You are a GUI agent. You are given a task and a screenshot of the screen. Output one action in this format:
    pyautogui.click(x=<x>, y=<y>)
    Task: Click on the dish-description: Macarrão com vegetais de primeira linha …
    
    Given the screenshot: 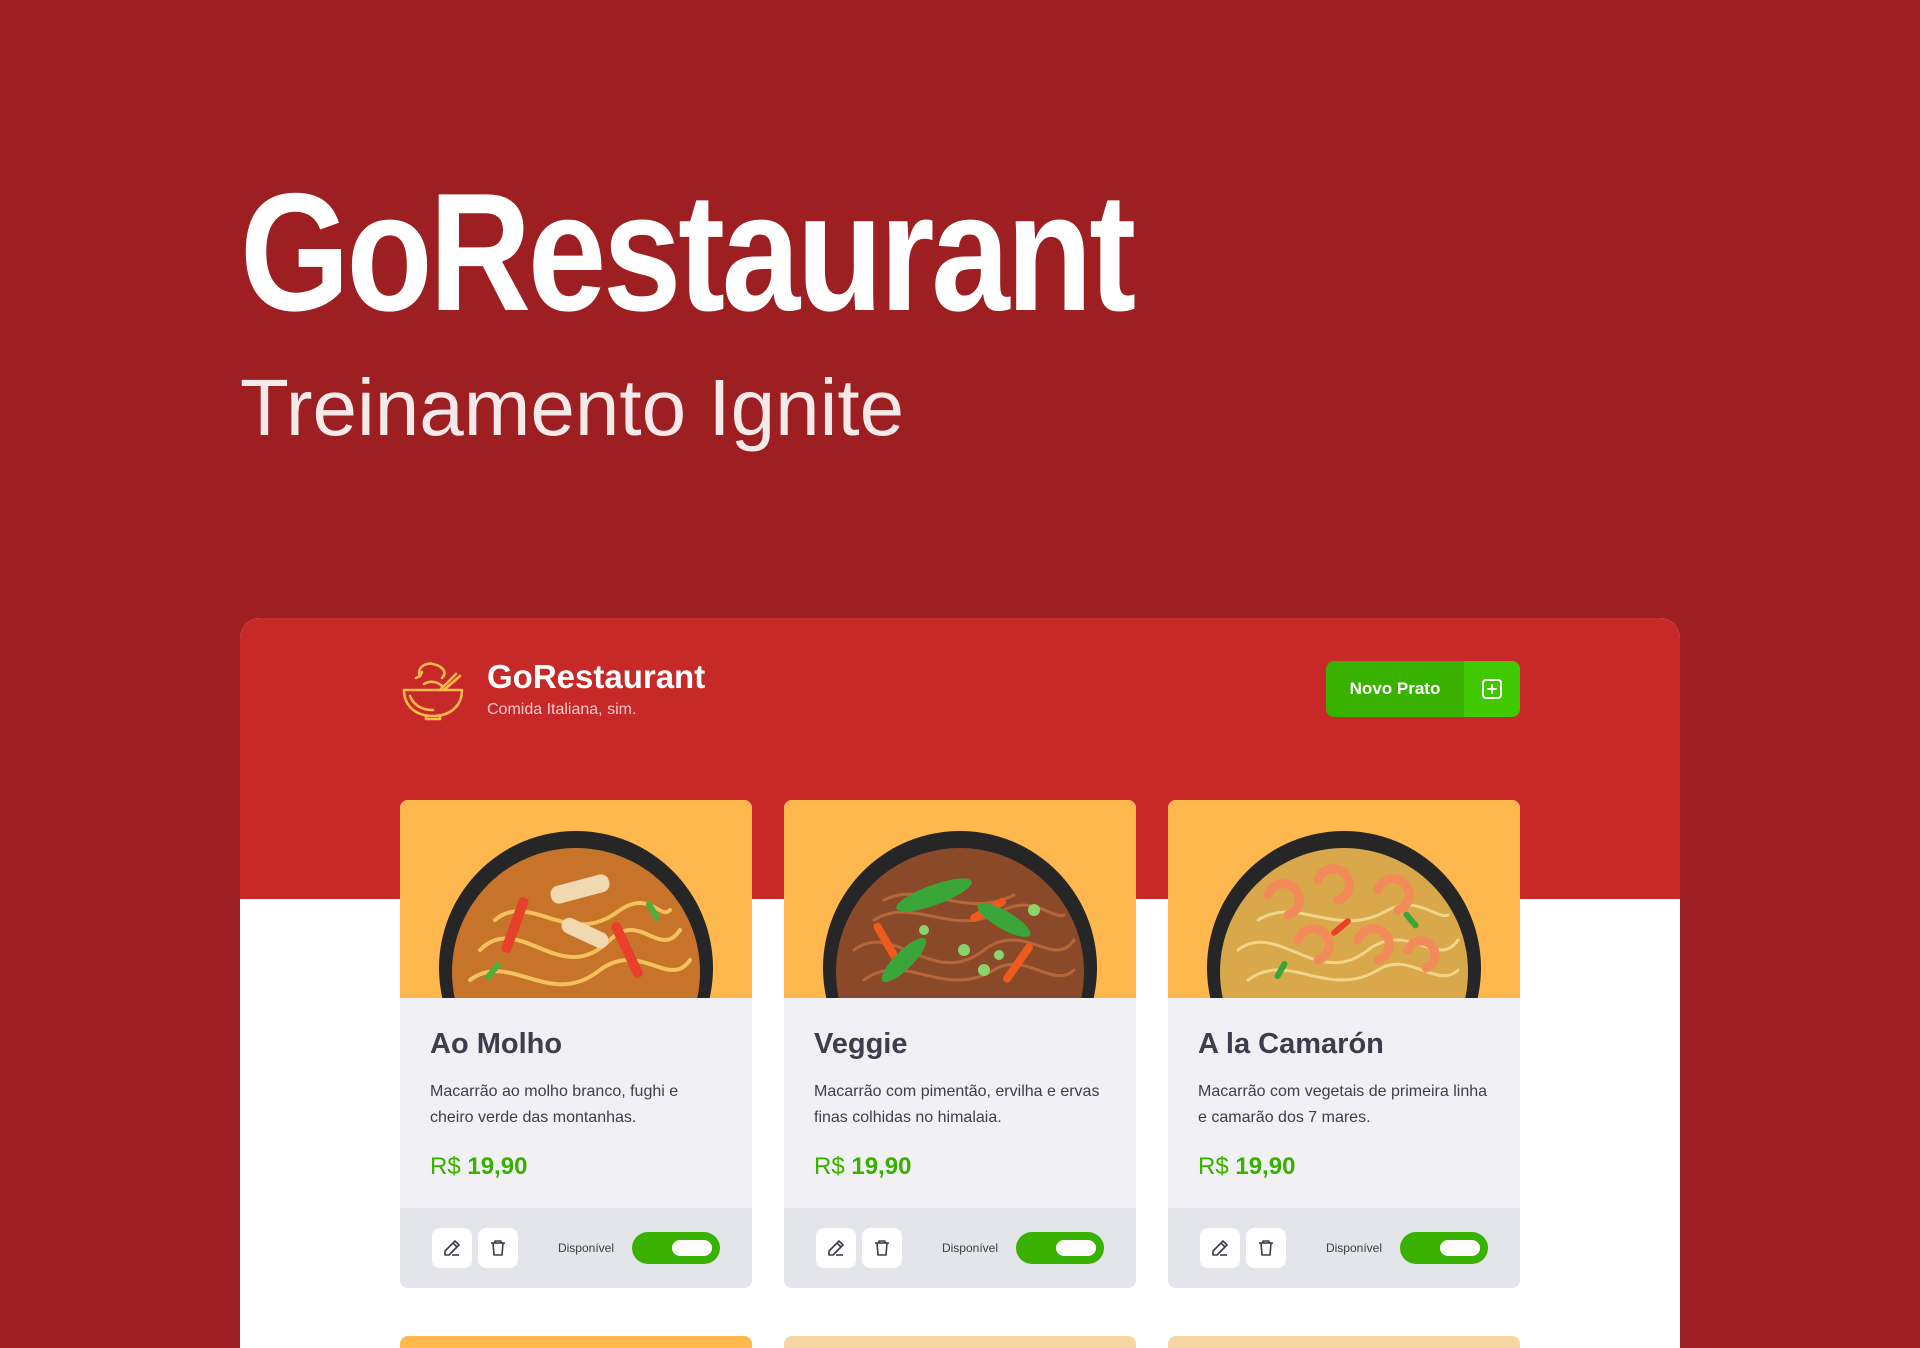 What is the action you would take?
    pyautogui.click(x=1343, y=1104)
    